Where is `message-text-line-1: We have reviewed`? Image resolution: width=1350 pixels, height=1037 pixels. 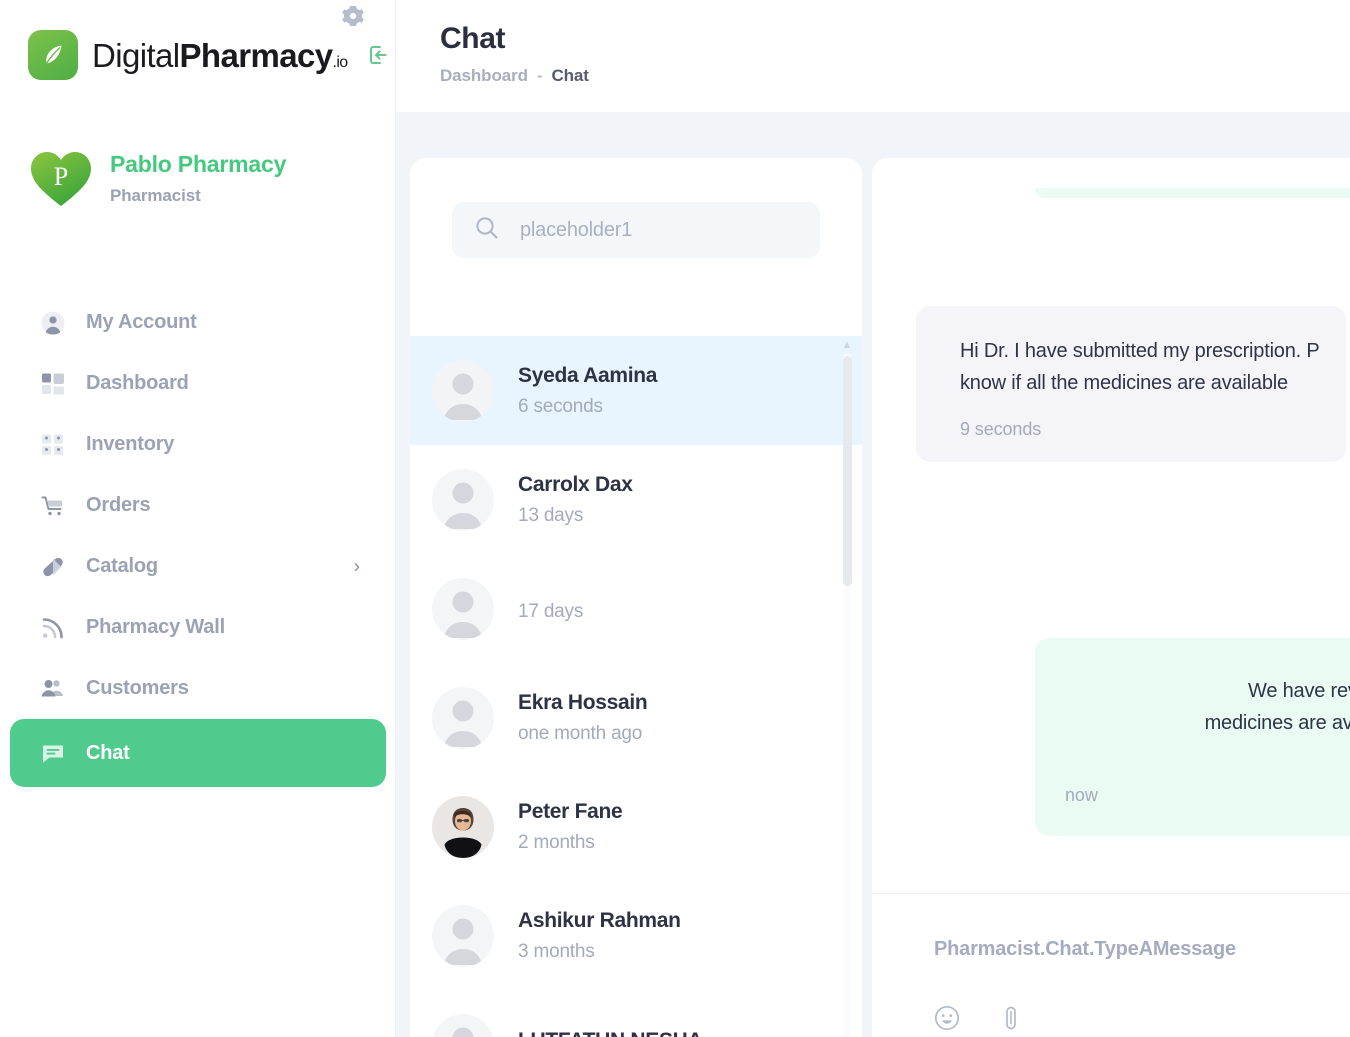
message-text-line-1: We have reviewed is located at coordinates (1299, 691).